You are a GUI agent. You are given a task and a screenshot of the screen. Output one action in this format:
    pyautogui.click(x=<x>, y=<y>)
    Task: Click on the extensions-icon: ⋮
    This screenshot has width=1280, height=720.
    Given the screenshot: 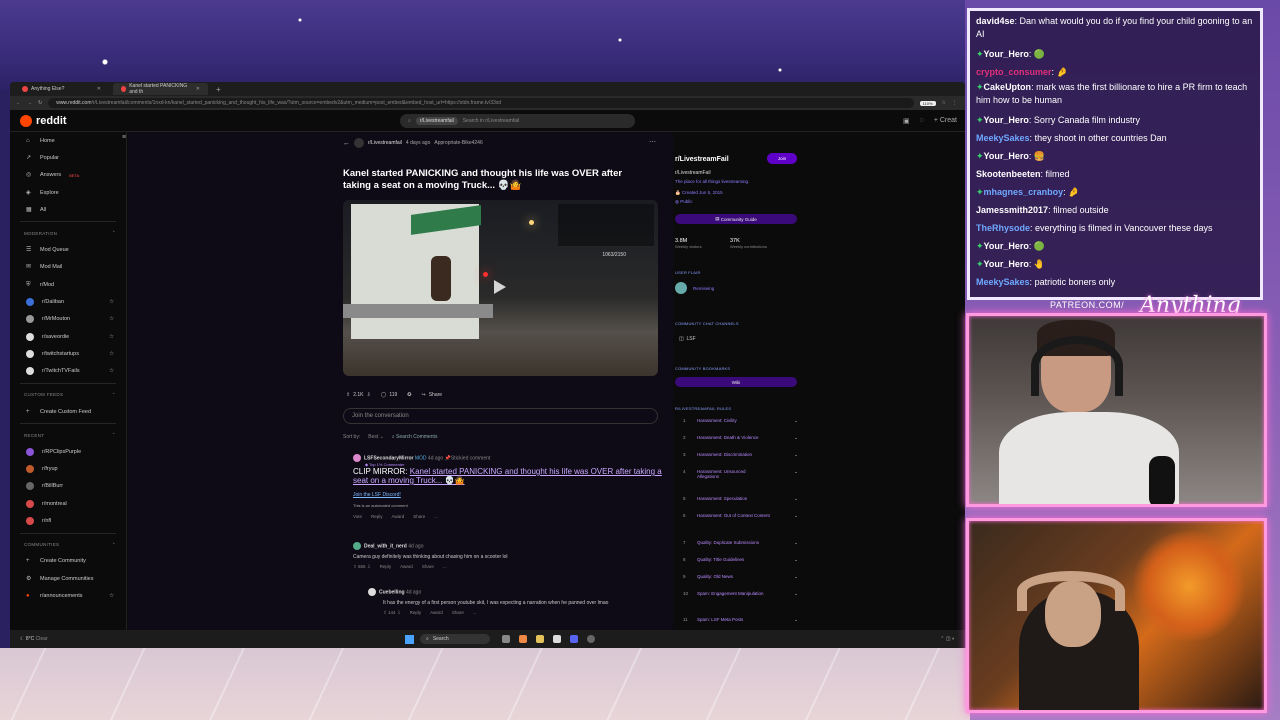 What is the action you would take?
    pyautogui.click(x=958, y=103)
    